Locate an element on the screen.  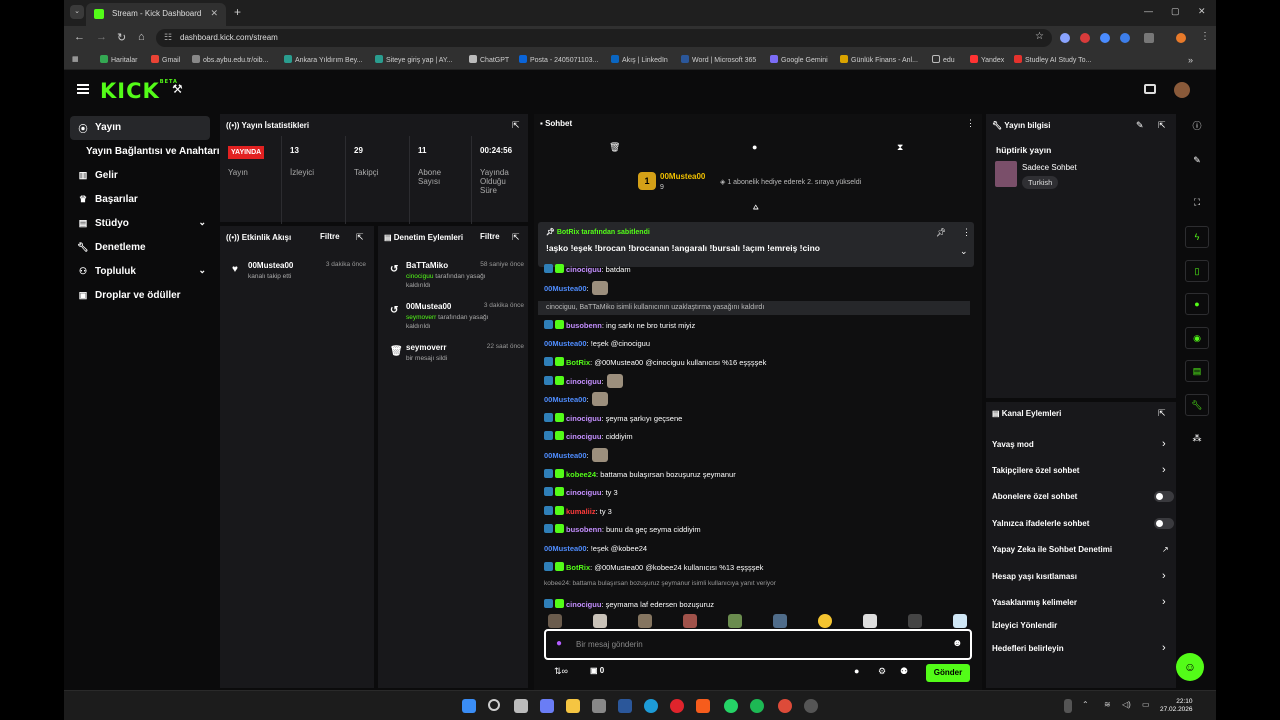
bookmark-item: Gmail is located at coordinates (165, 59).